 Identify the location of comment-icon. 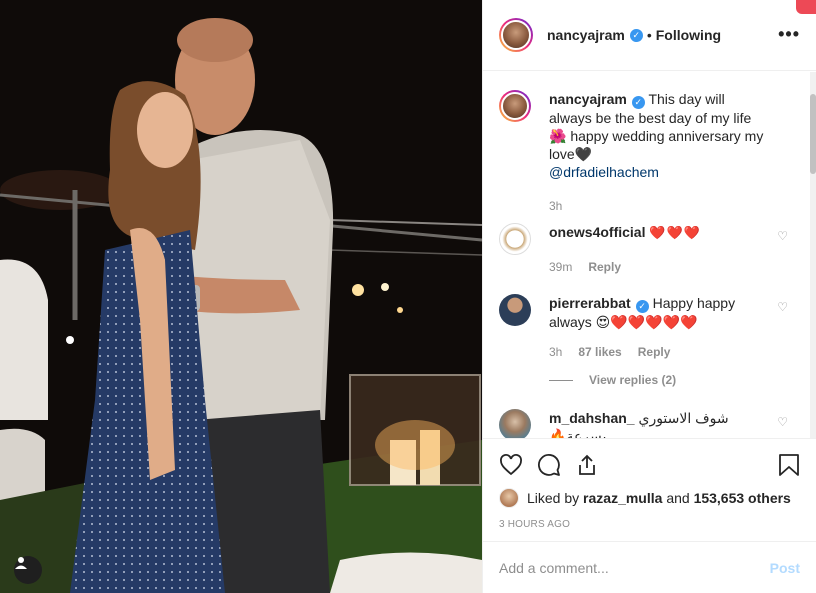
(549, 465).